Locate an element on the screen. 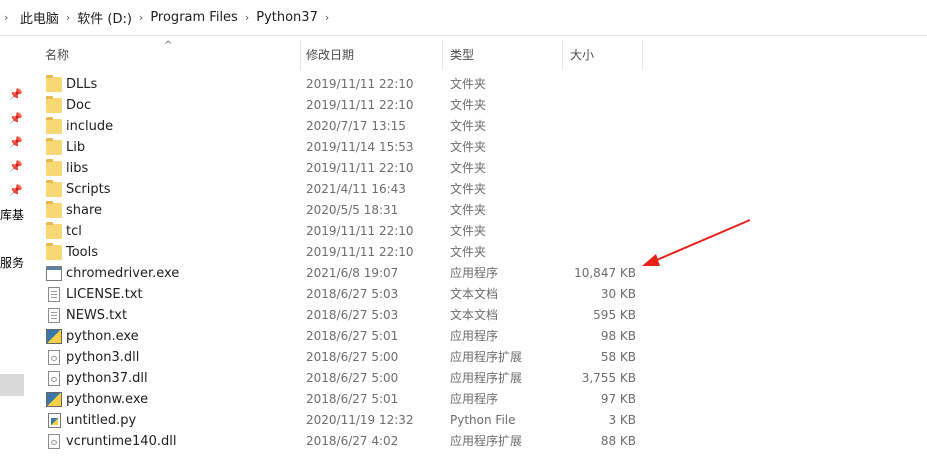 This screenshot has height=464, width=927. arrow-shaft is located at coordinates (701, 241).